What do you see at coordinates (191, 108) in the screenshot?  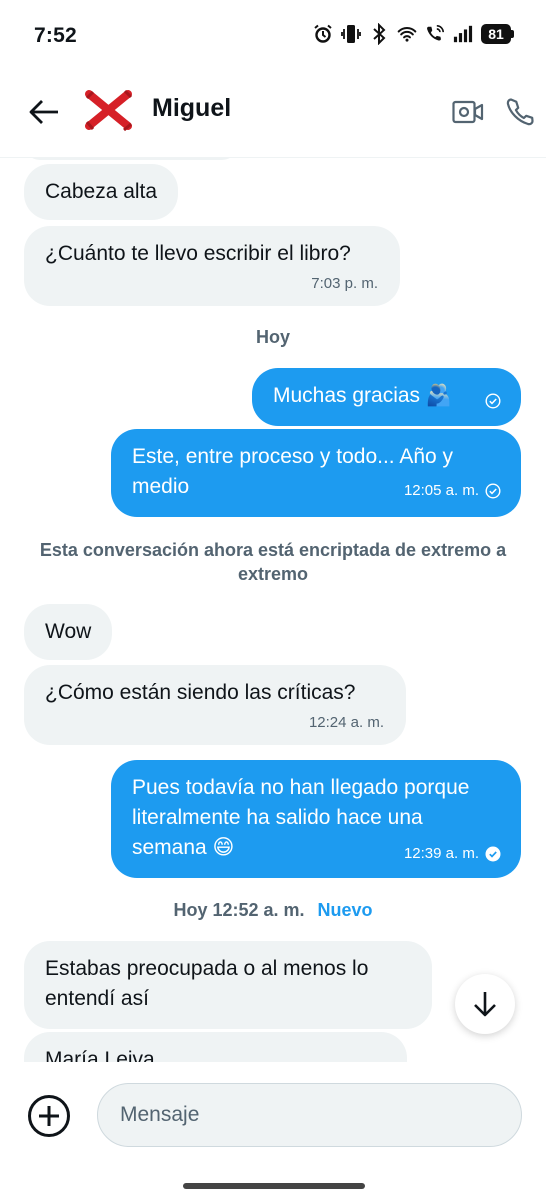 I see `contact-name: Miguel` at bounding box center [191, 108].